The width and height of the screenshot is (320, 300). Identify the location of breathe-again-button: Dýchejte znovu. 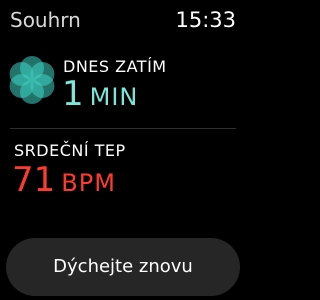
(123, 267).